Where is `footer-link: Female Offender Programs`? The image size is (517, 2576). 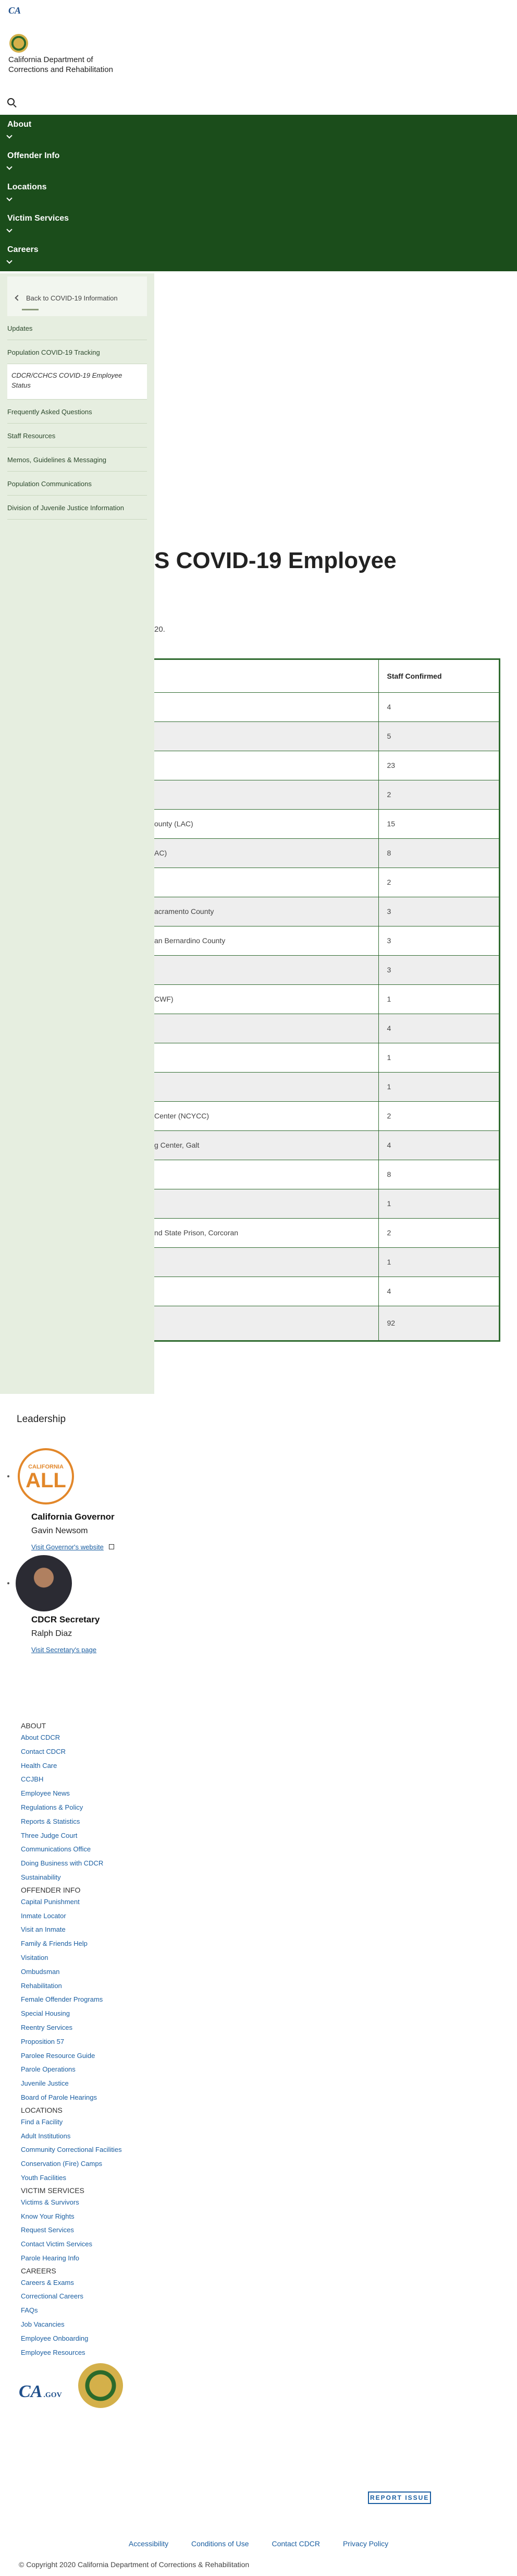
footer-link: Female Offender Programs is located at coordinates (151, 2000).